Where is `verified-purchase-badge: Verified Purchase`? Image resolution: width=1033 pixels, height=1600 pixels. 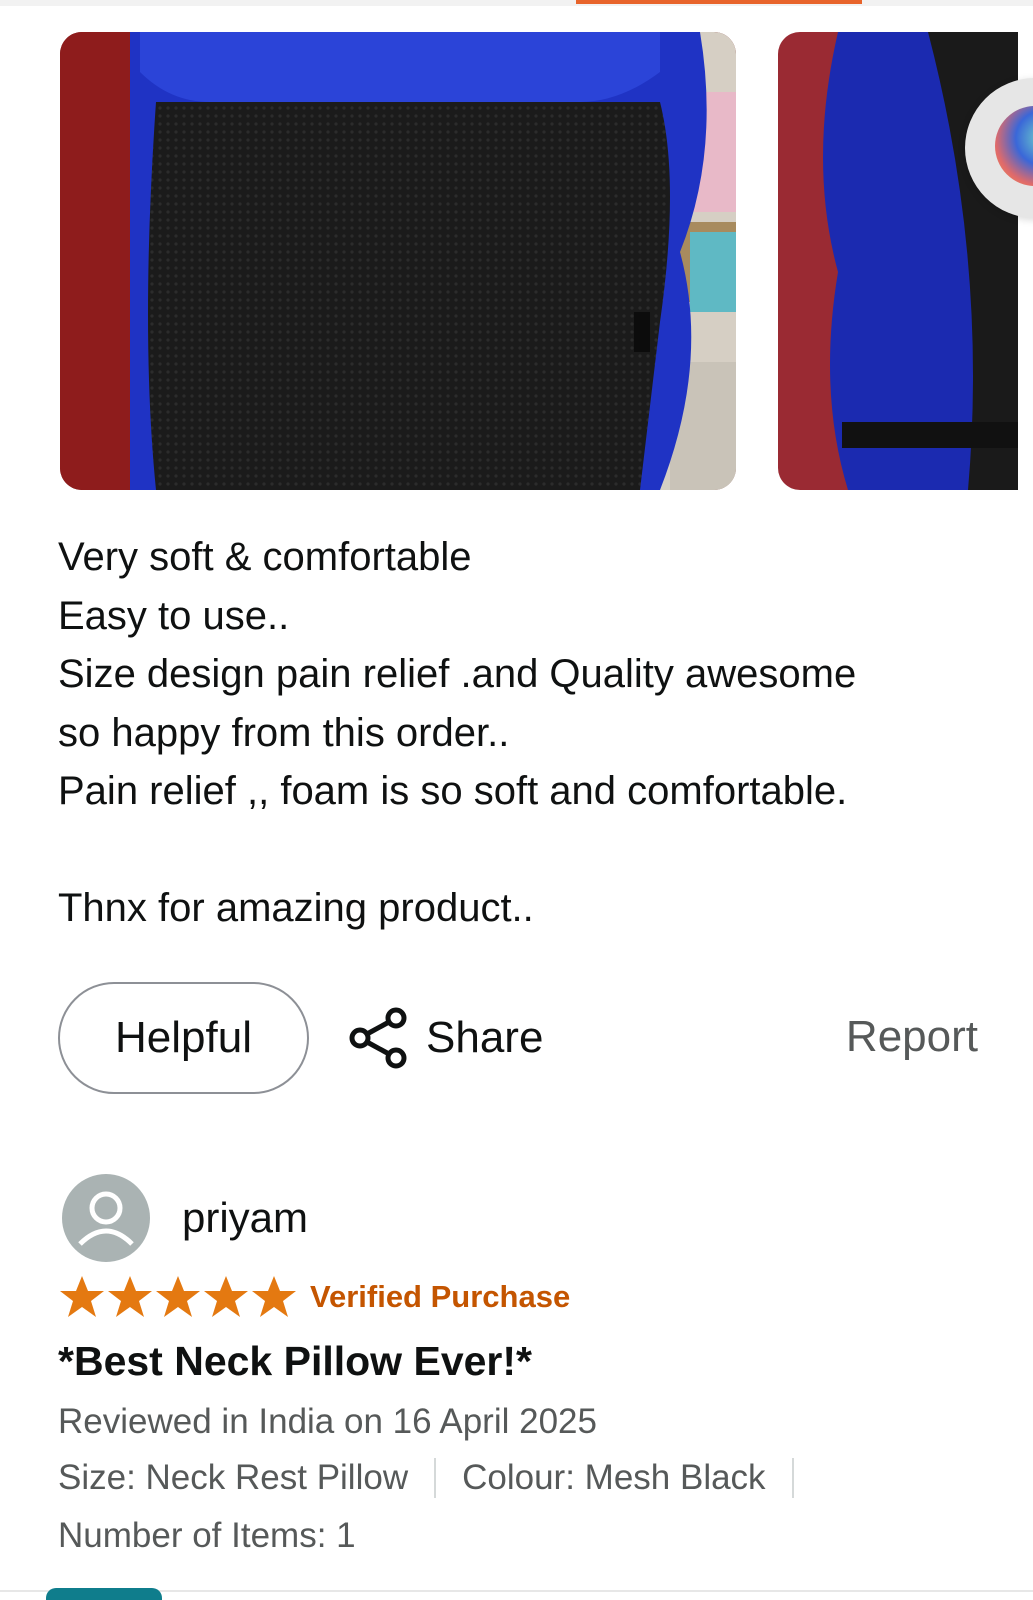
verified-purchase-badge: Verified Purchase is located at coordinates (440, 1296).